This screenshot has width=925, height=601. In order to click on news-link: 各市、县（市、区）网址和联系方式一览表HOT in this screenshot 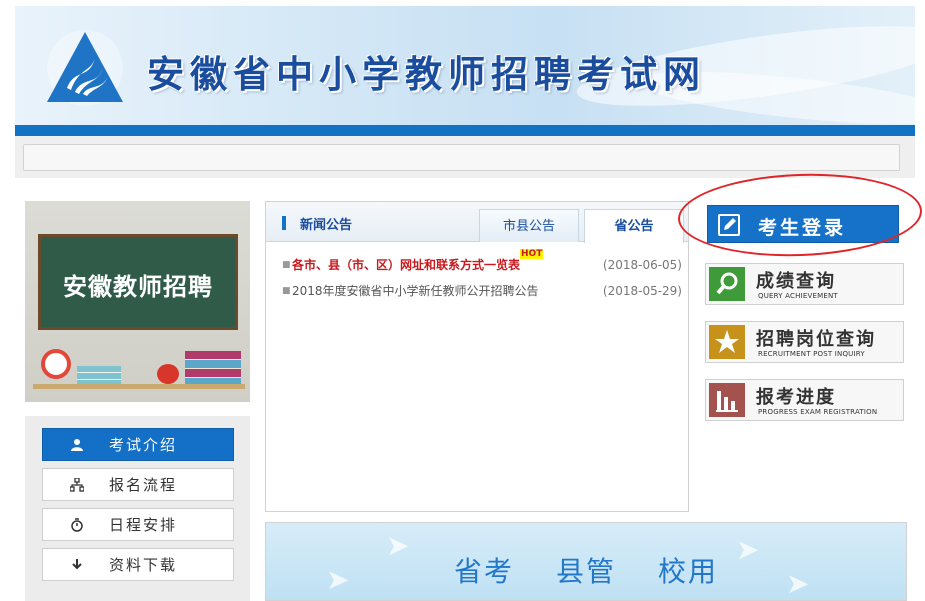, I will do `click(418, 263)`.